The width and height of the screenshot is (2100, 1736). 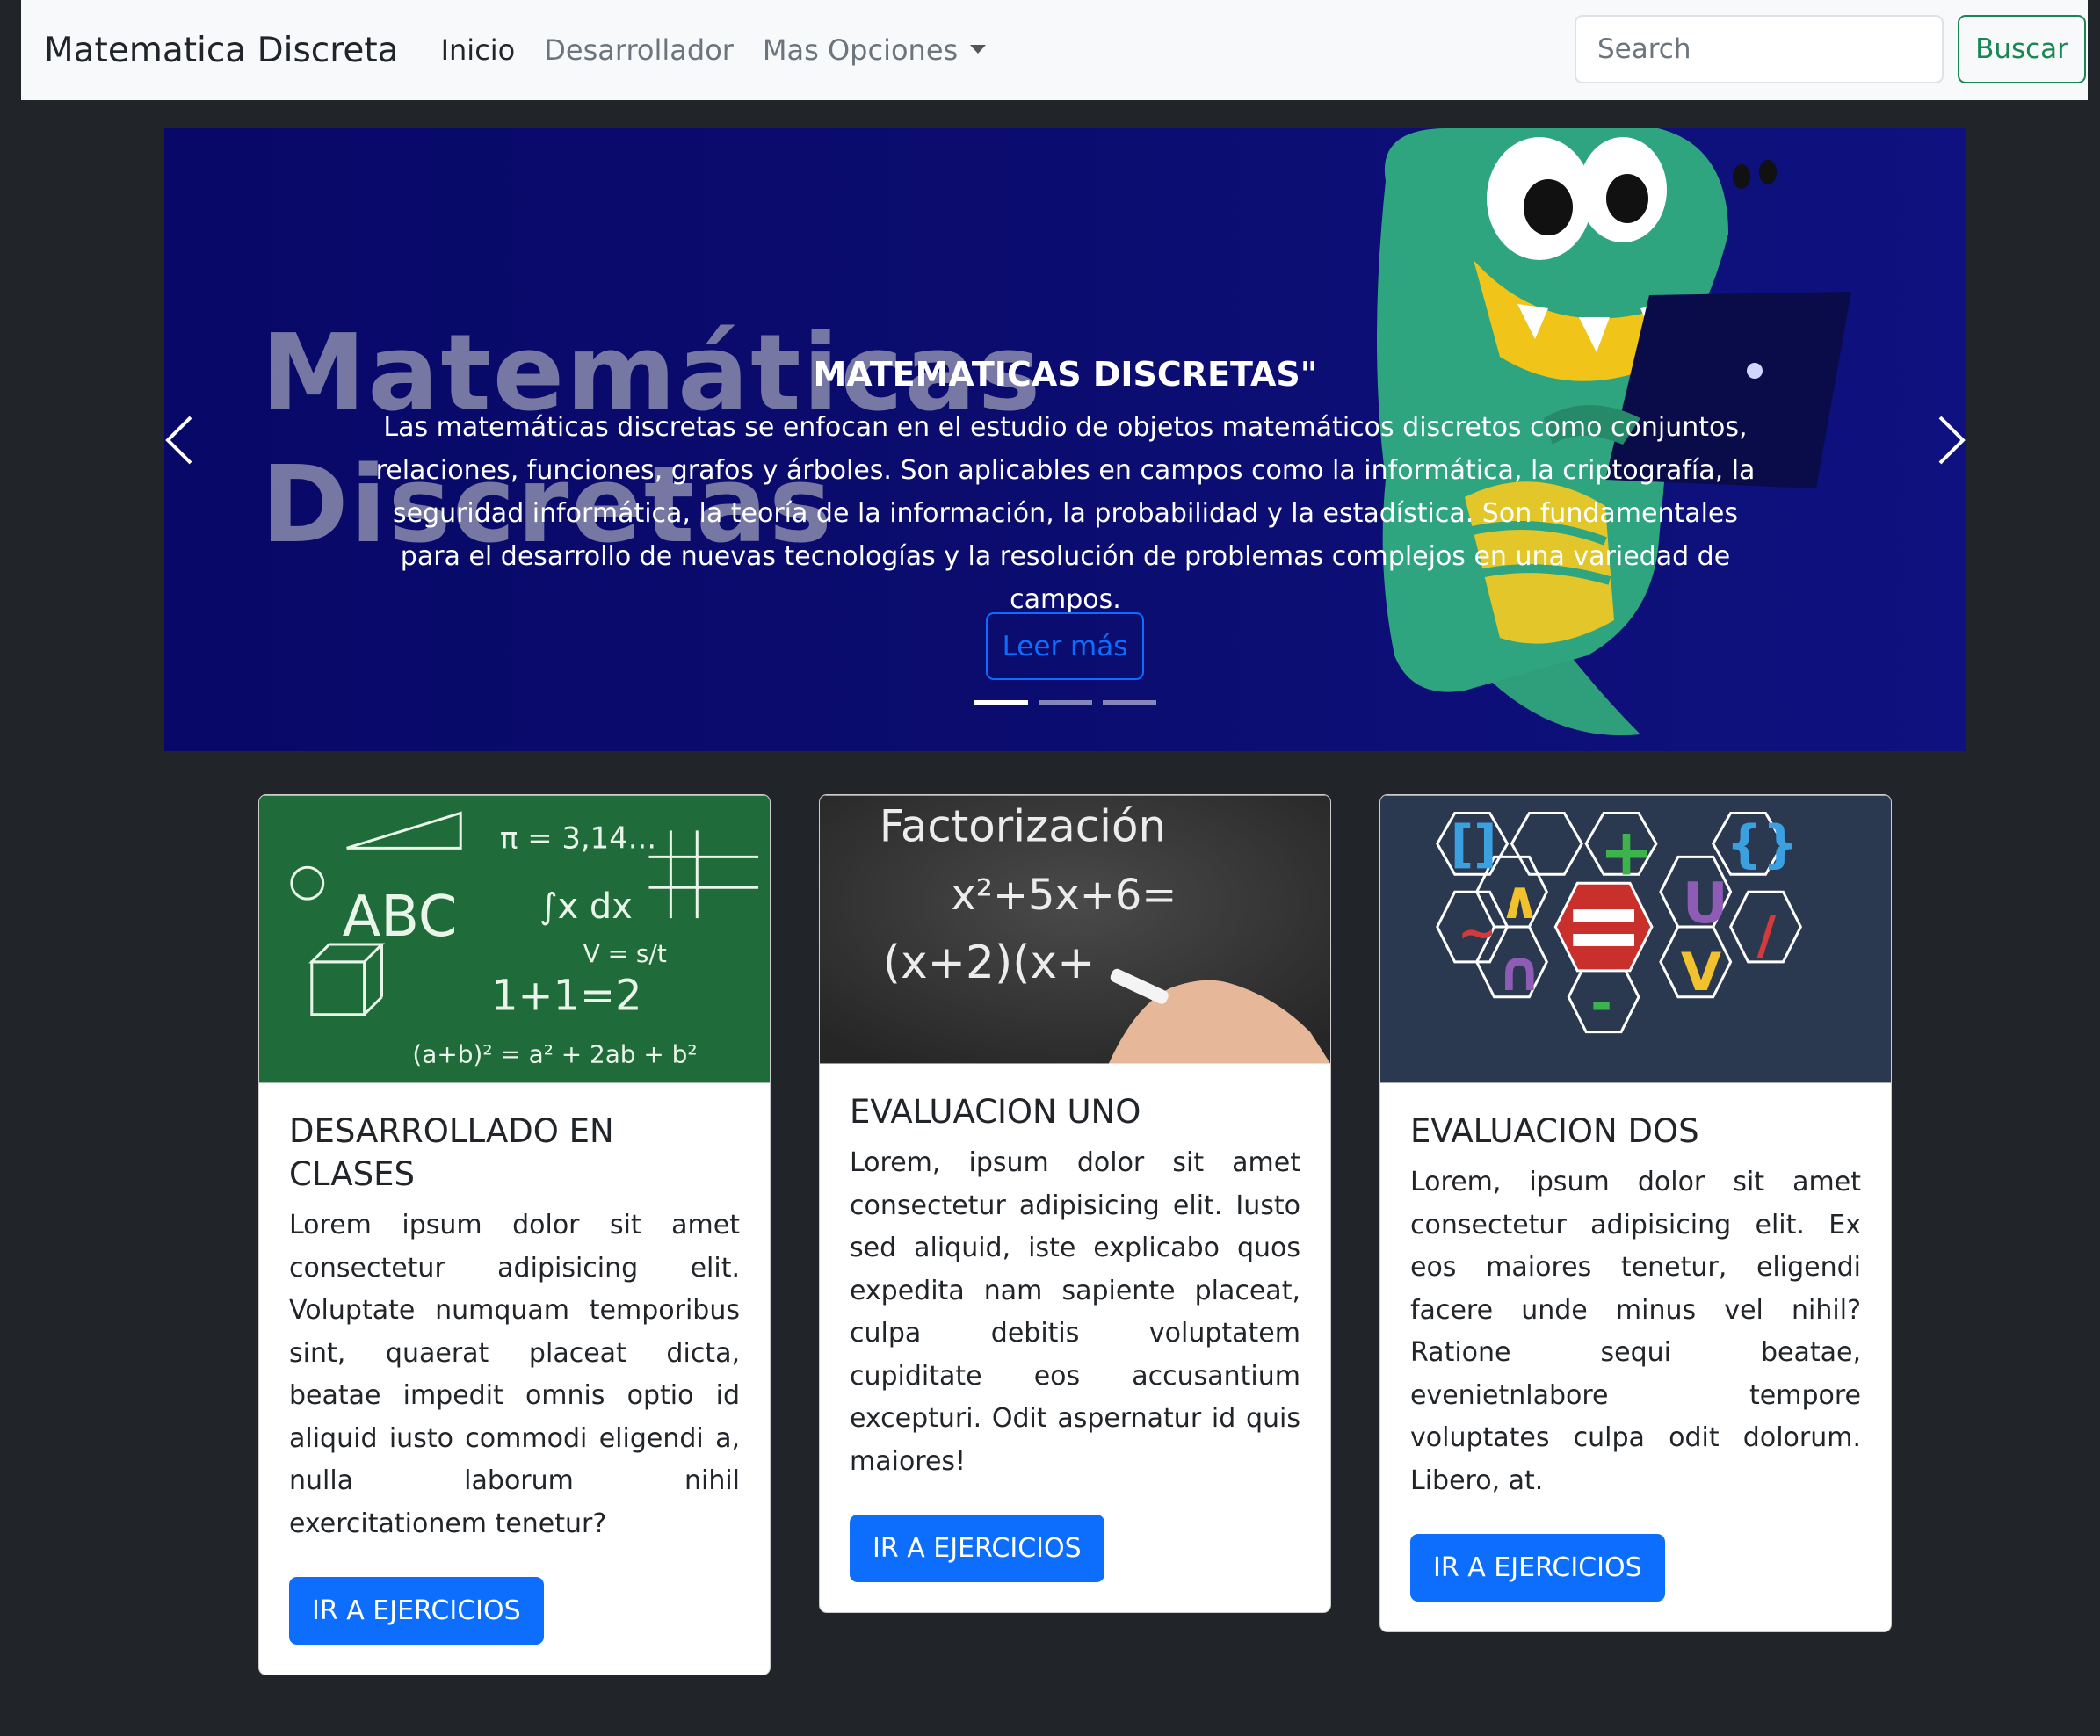 I want to click on logic-symbols-hexagon-image: [] + {} ∧ U ~ / ∩ V -, so click(x=1635, y=939).